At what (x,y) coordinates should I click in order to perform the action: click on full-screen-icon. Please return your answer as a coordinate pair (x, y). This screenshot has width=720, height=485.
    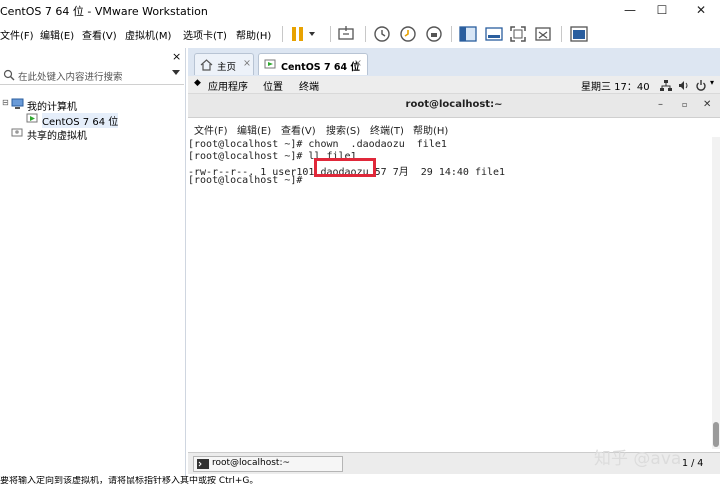
    Looking at the image, I should click on (518, 34).